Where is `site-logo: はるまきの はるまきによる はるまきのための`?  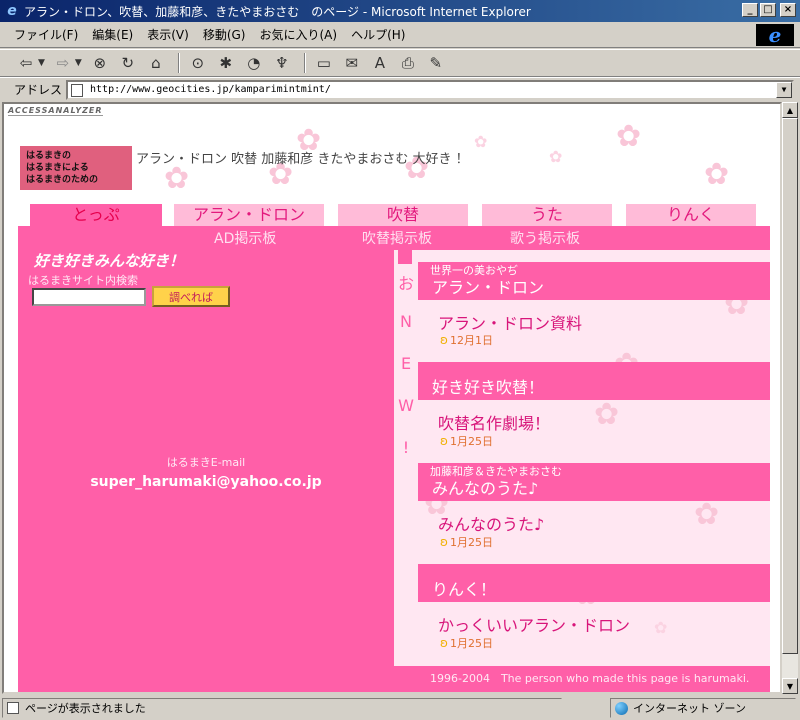 site-logo: はるまきの はるまきによる はるまきのための is located at coordinates (76, 168).